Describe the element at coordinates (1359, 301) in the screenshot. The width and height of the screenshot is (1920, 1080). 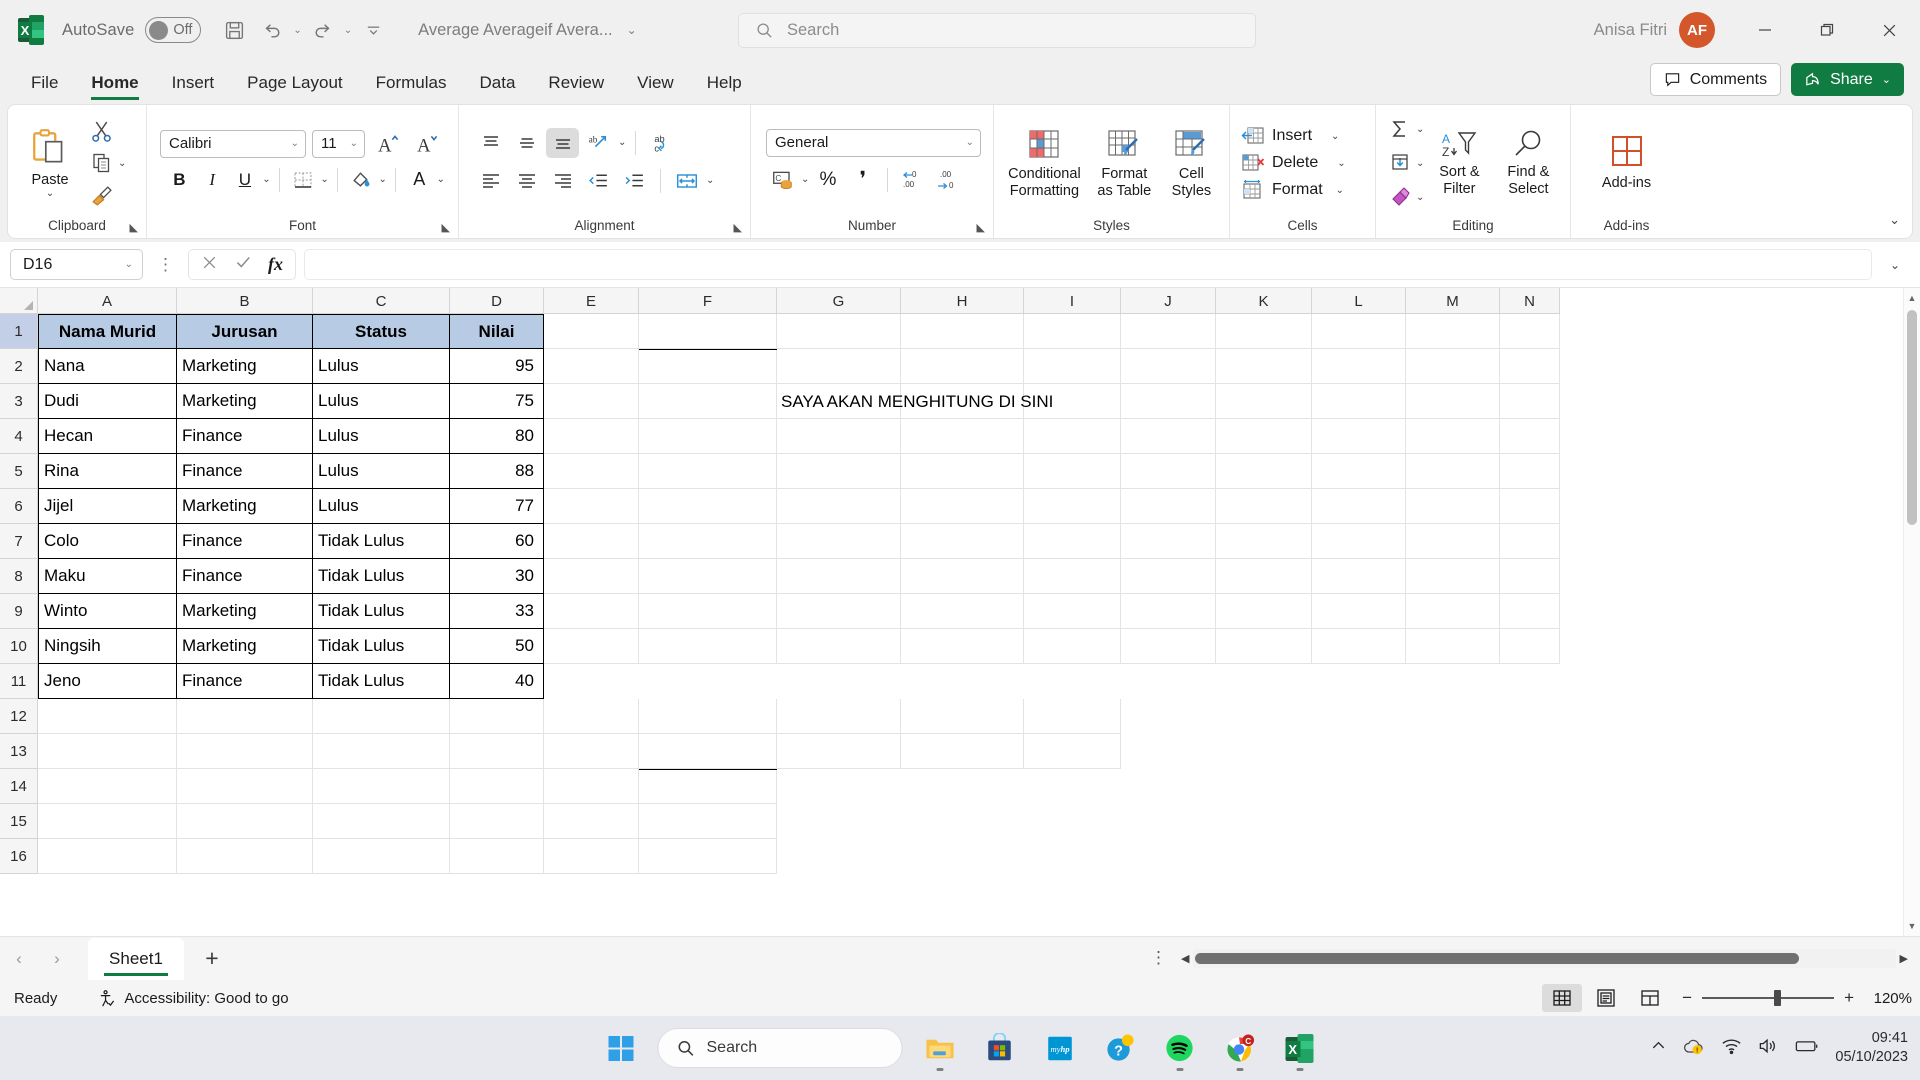
I see `column-header-L: L` at that location.